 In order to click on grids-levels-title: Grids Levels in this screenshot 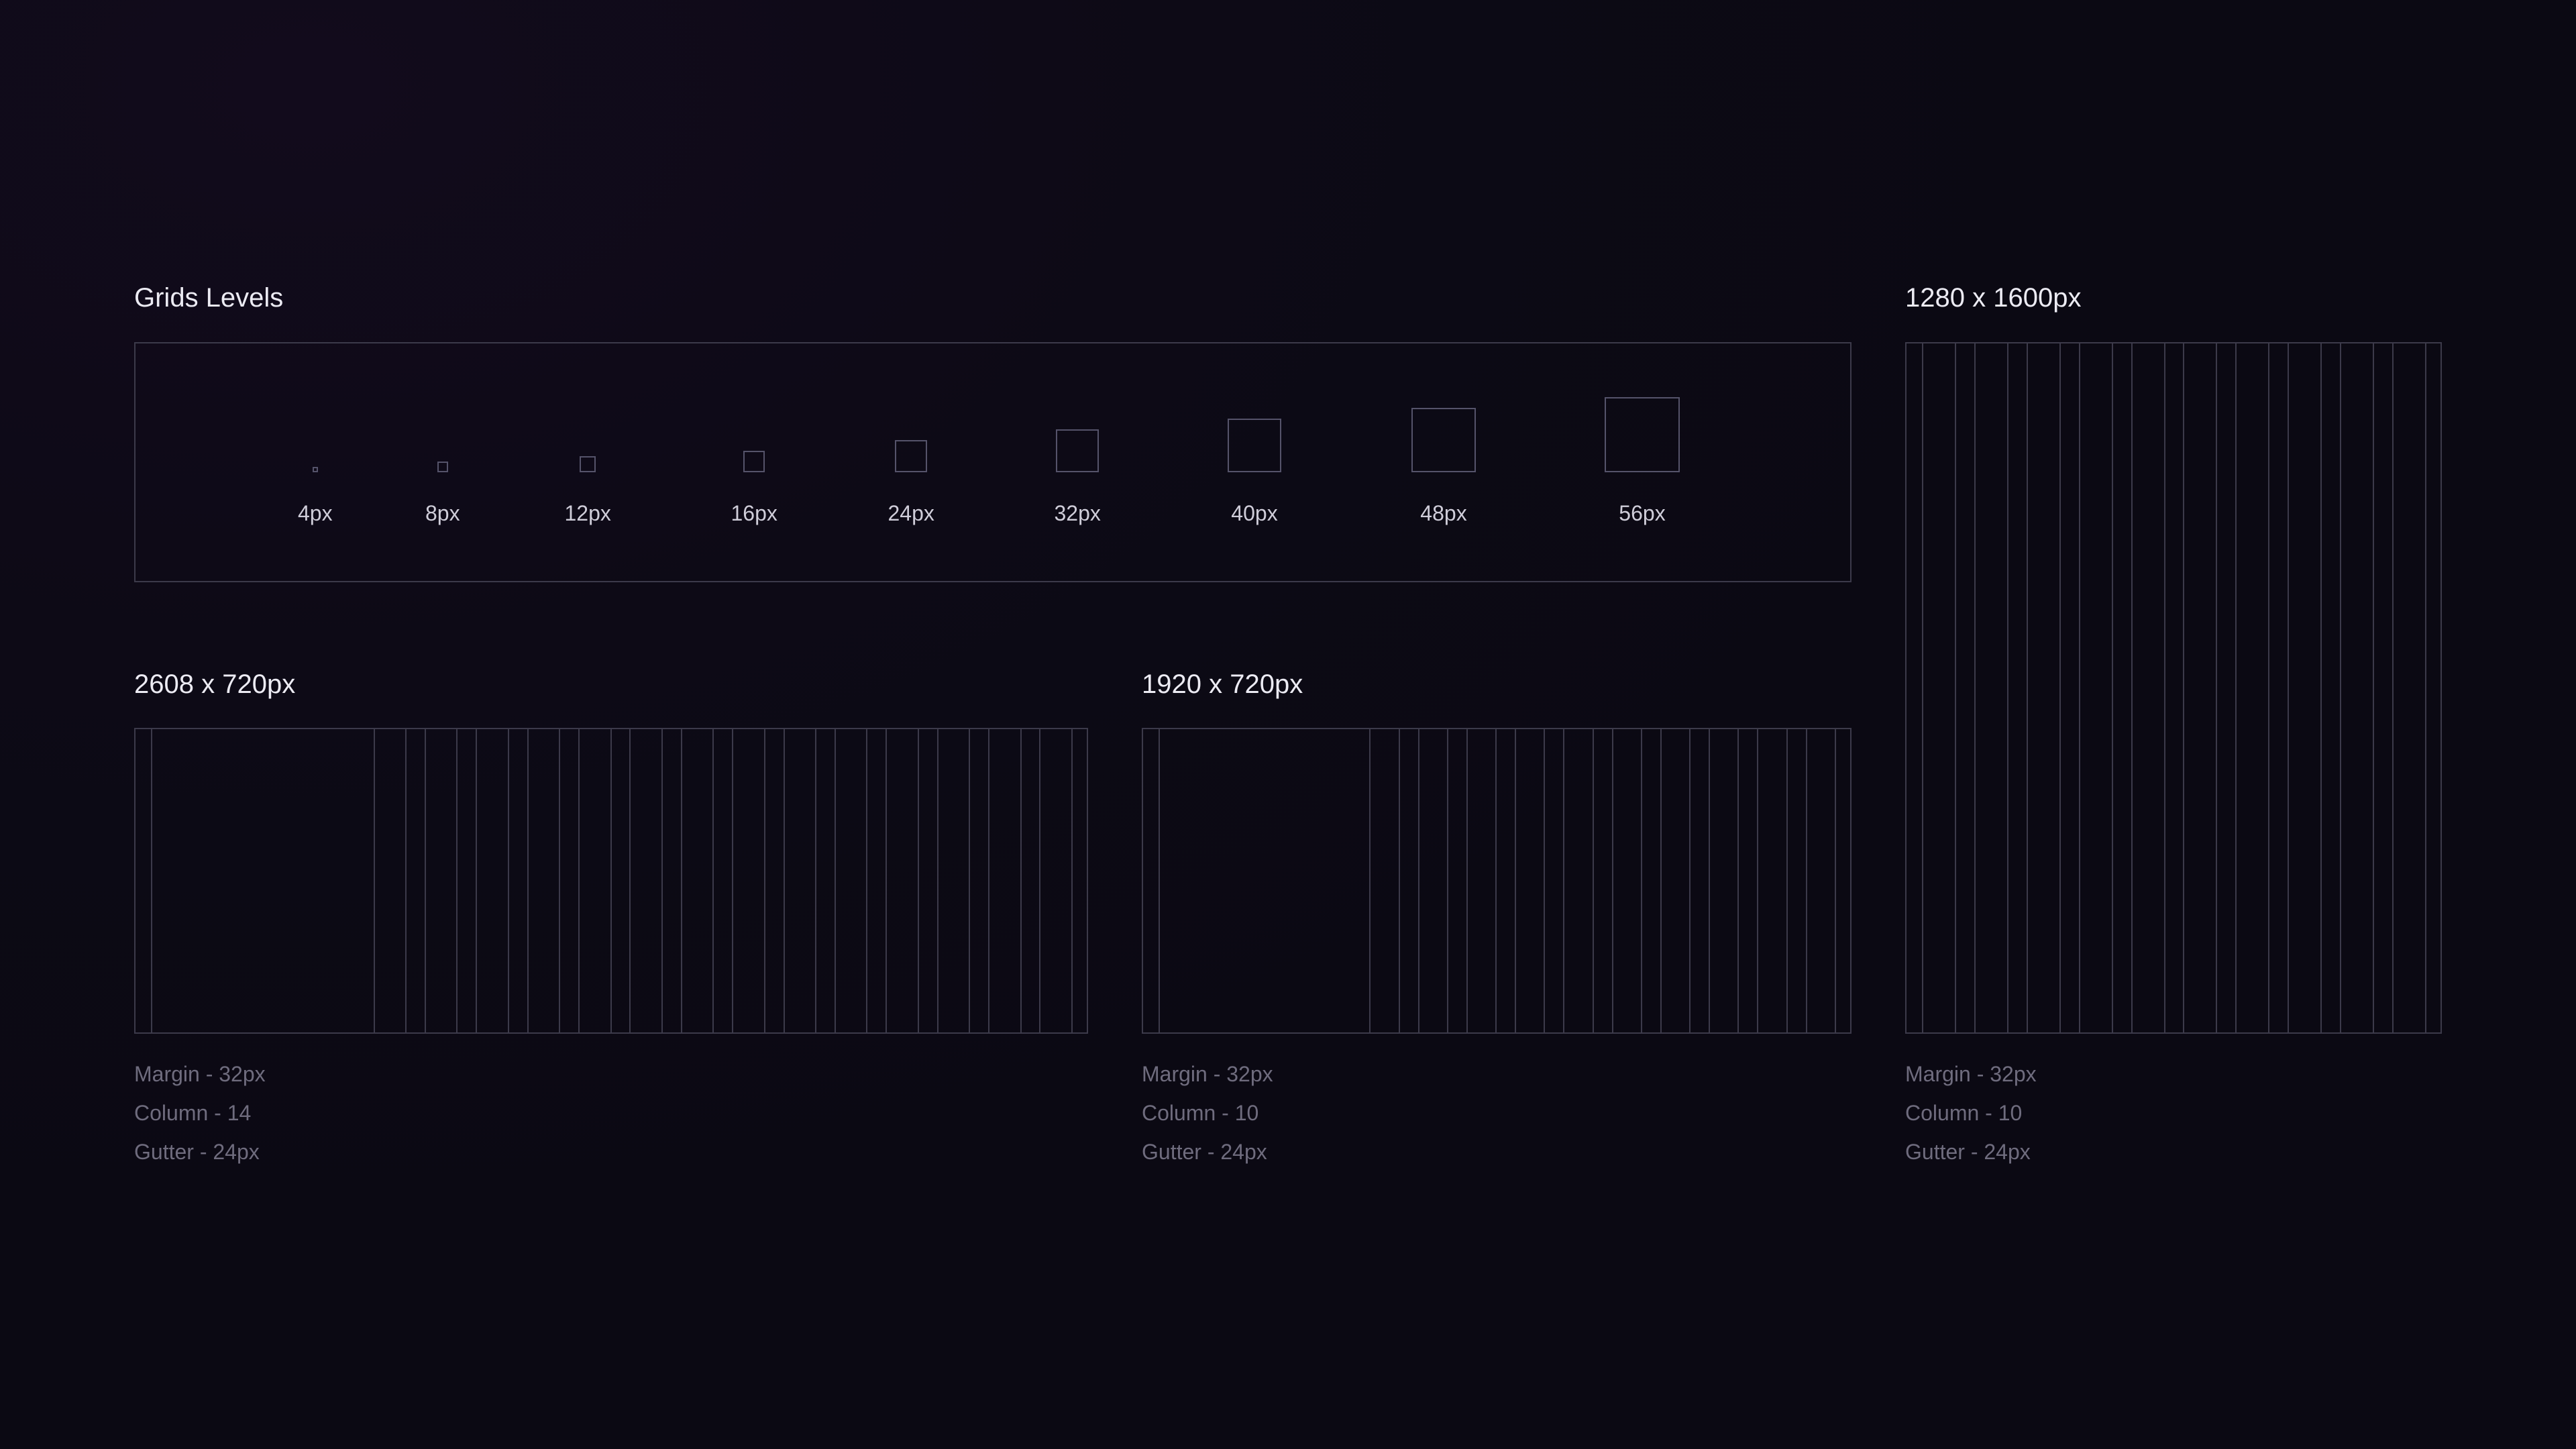, I will do `click(209, 298)`.